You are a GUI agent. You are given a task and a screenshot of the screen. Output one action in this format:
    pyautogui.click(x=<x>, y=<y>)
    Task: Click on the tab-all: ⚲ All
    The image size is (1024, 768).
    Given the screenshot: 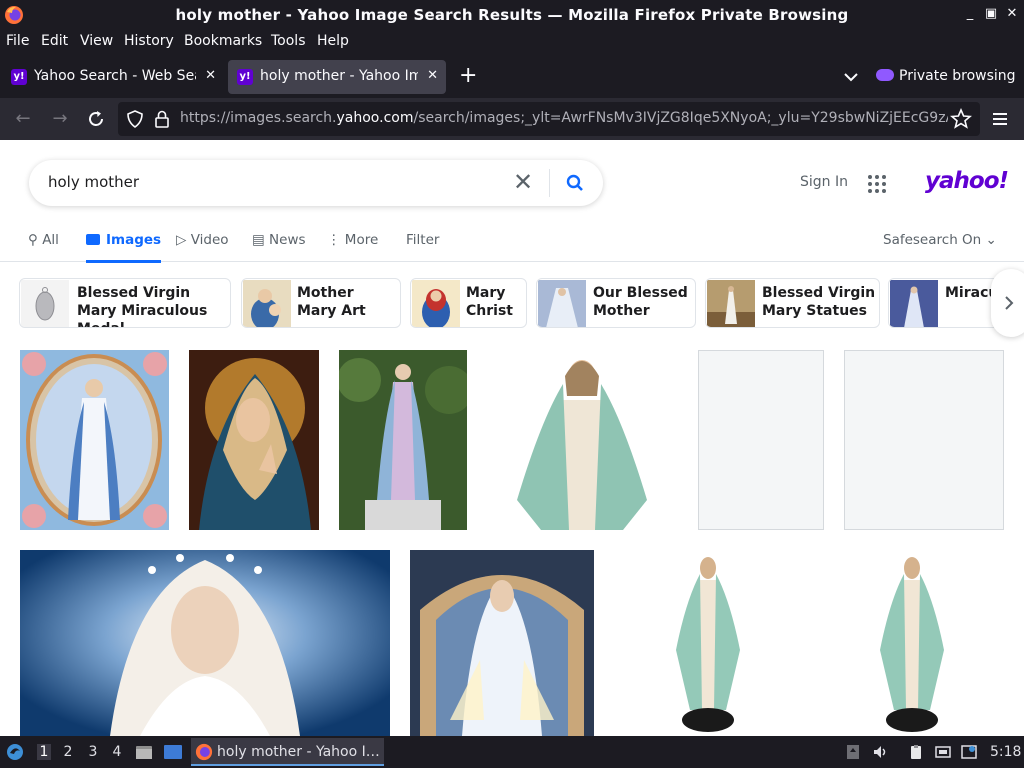 What is the action you would take?
    pyautogui.click(x=43, y=240)
    